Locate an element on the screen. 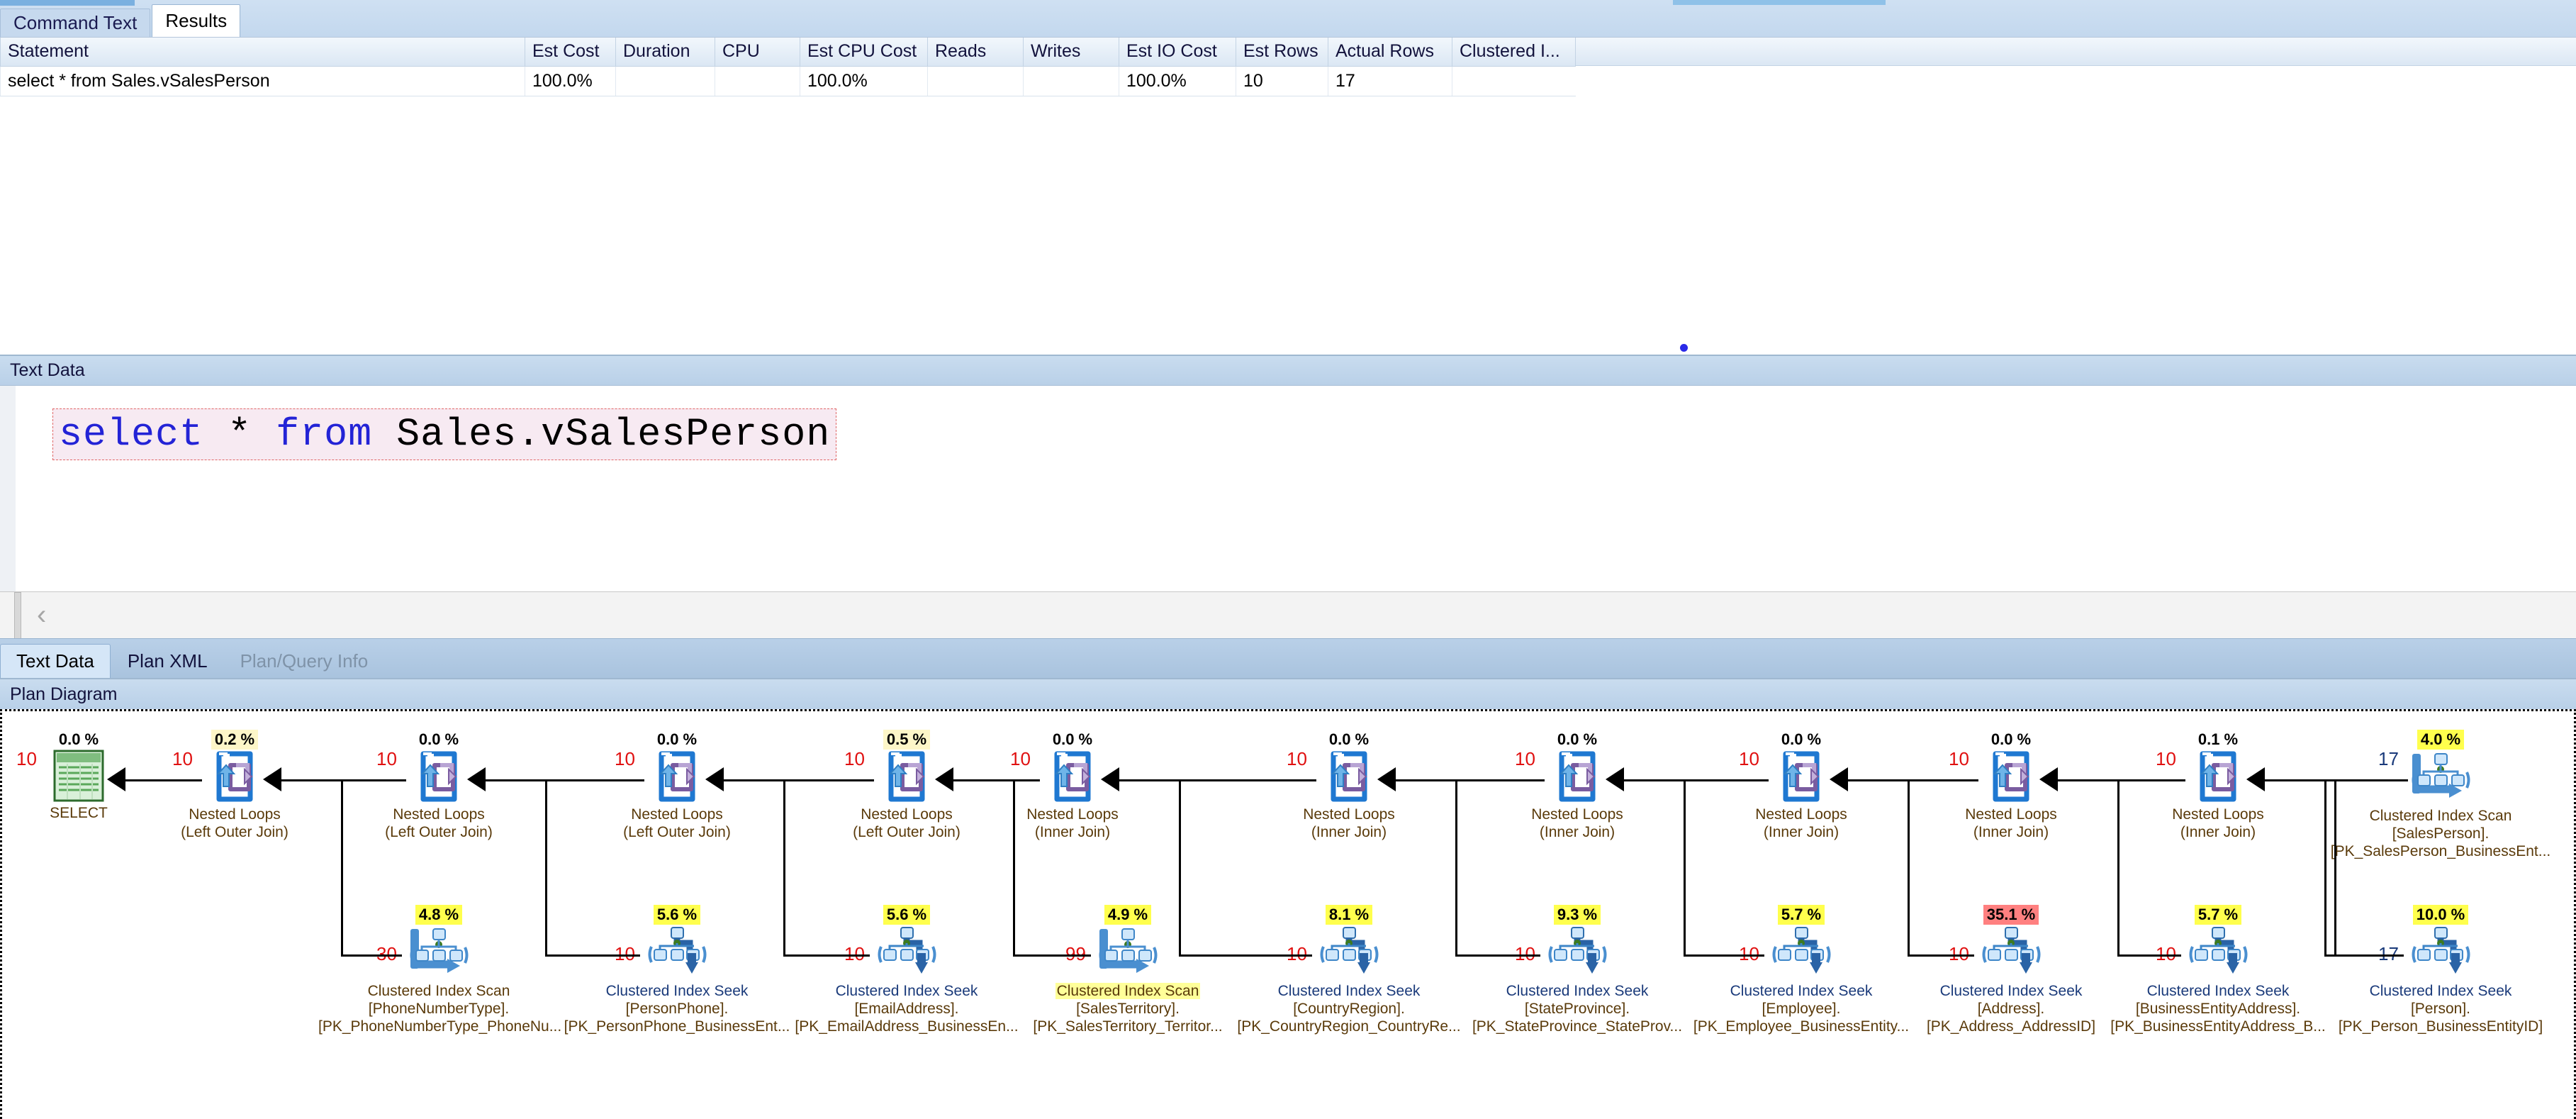  col-actual-rows: Actual Rows is located at coordinates (1390, 53).